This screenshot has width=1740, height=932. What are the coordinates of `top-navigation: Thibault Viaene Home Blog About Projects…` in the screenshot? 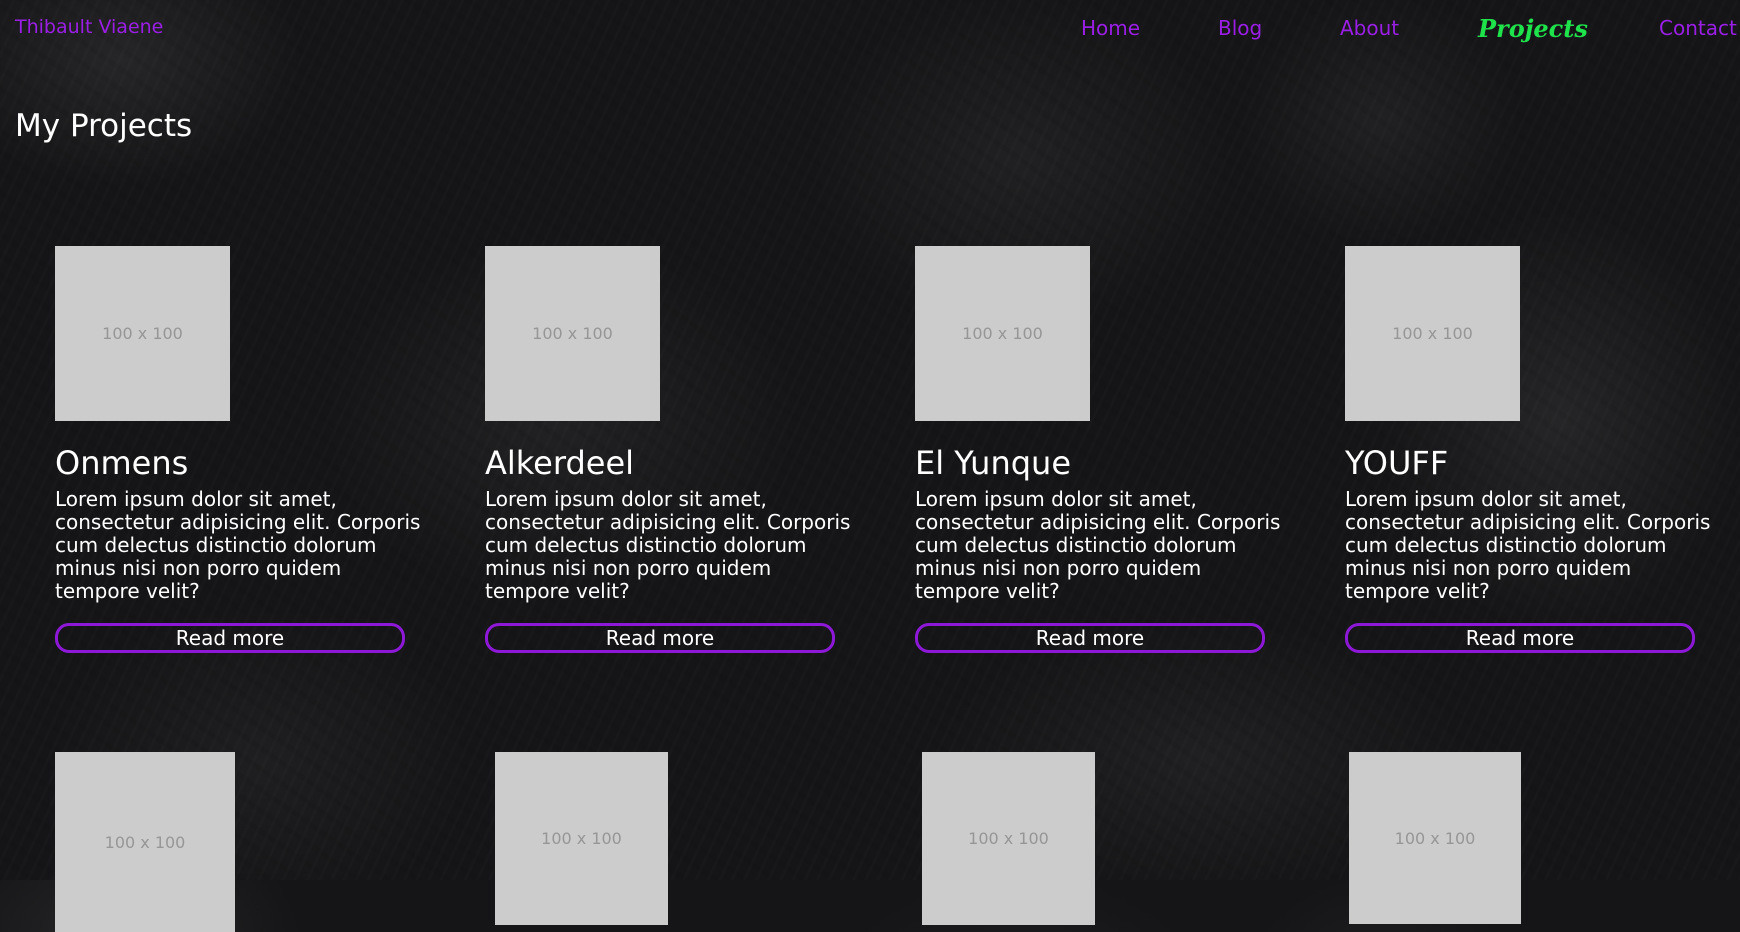 It's located at (870, 30).